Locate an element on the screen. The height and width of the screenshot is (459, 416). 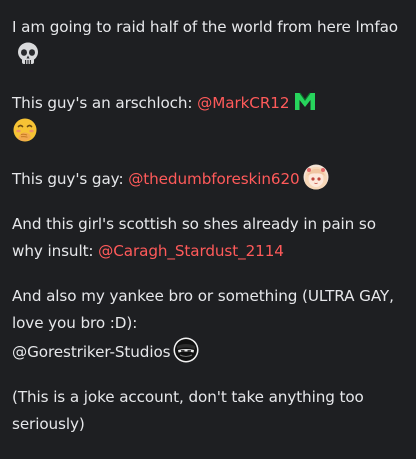
mention-gorestriker-studios: @Gorestriker-Studios is located at coordinates (91, 352).